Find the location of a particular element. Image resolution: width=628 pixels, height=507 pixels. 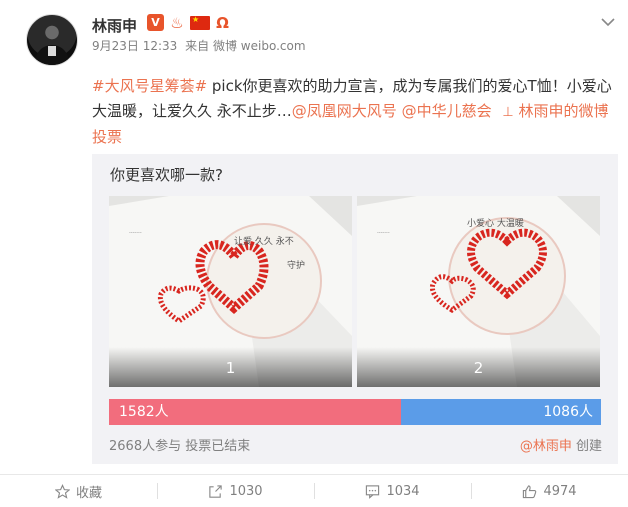

action-bar: 收藏 1030 1034 4974 is located at coordinates (314, 491).